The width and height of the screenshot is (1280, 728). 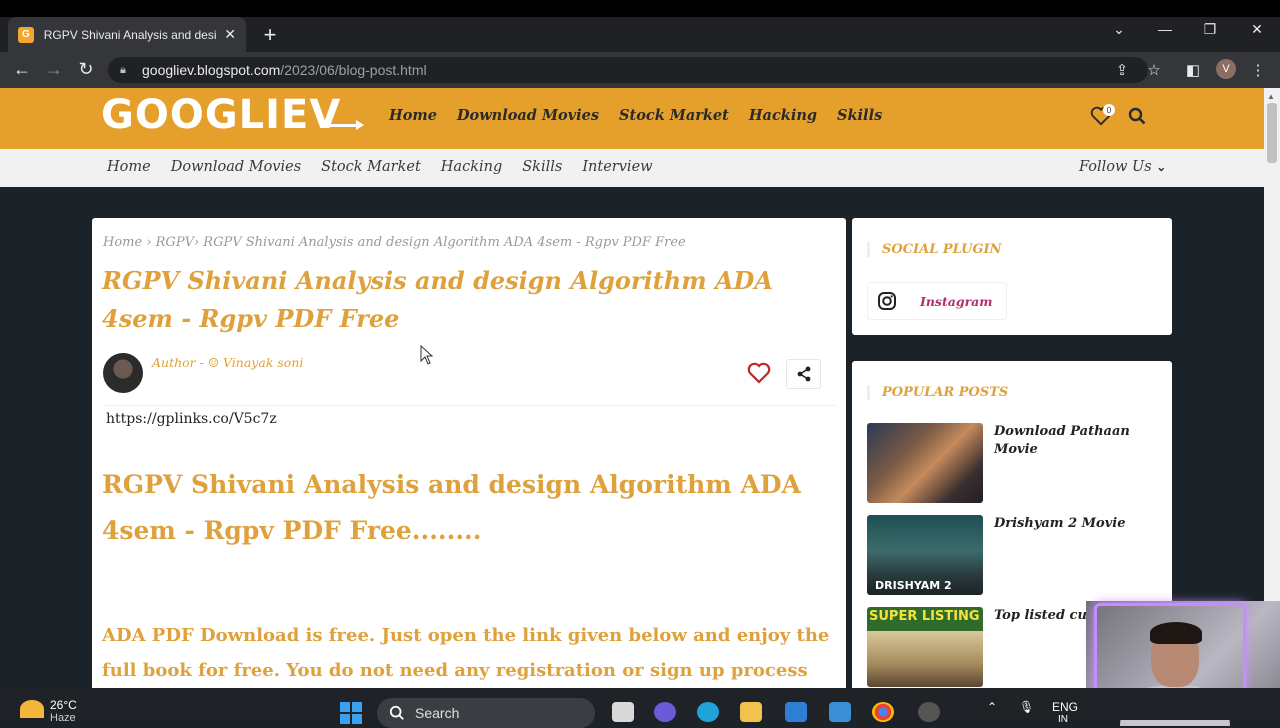 I want to click on instagram-label: Instagram, so click(x=956, y=301).